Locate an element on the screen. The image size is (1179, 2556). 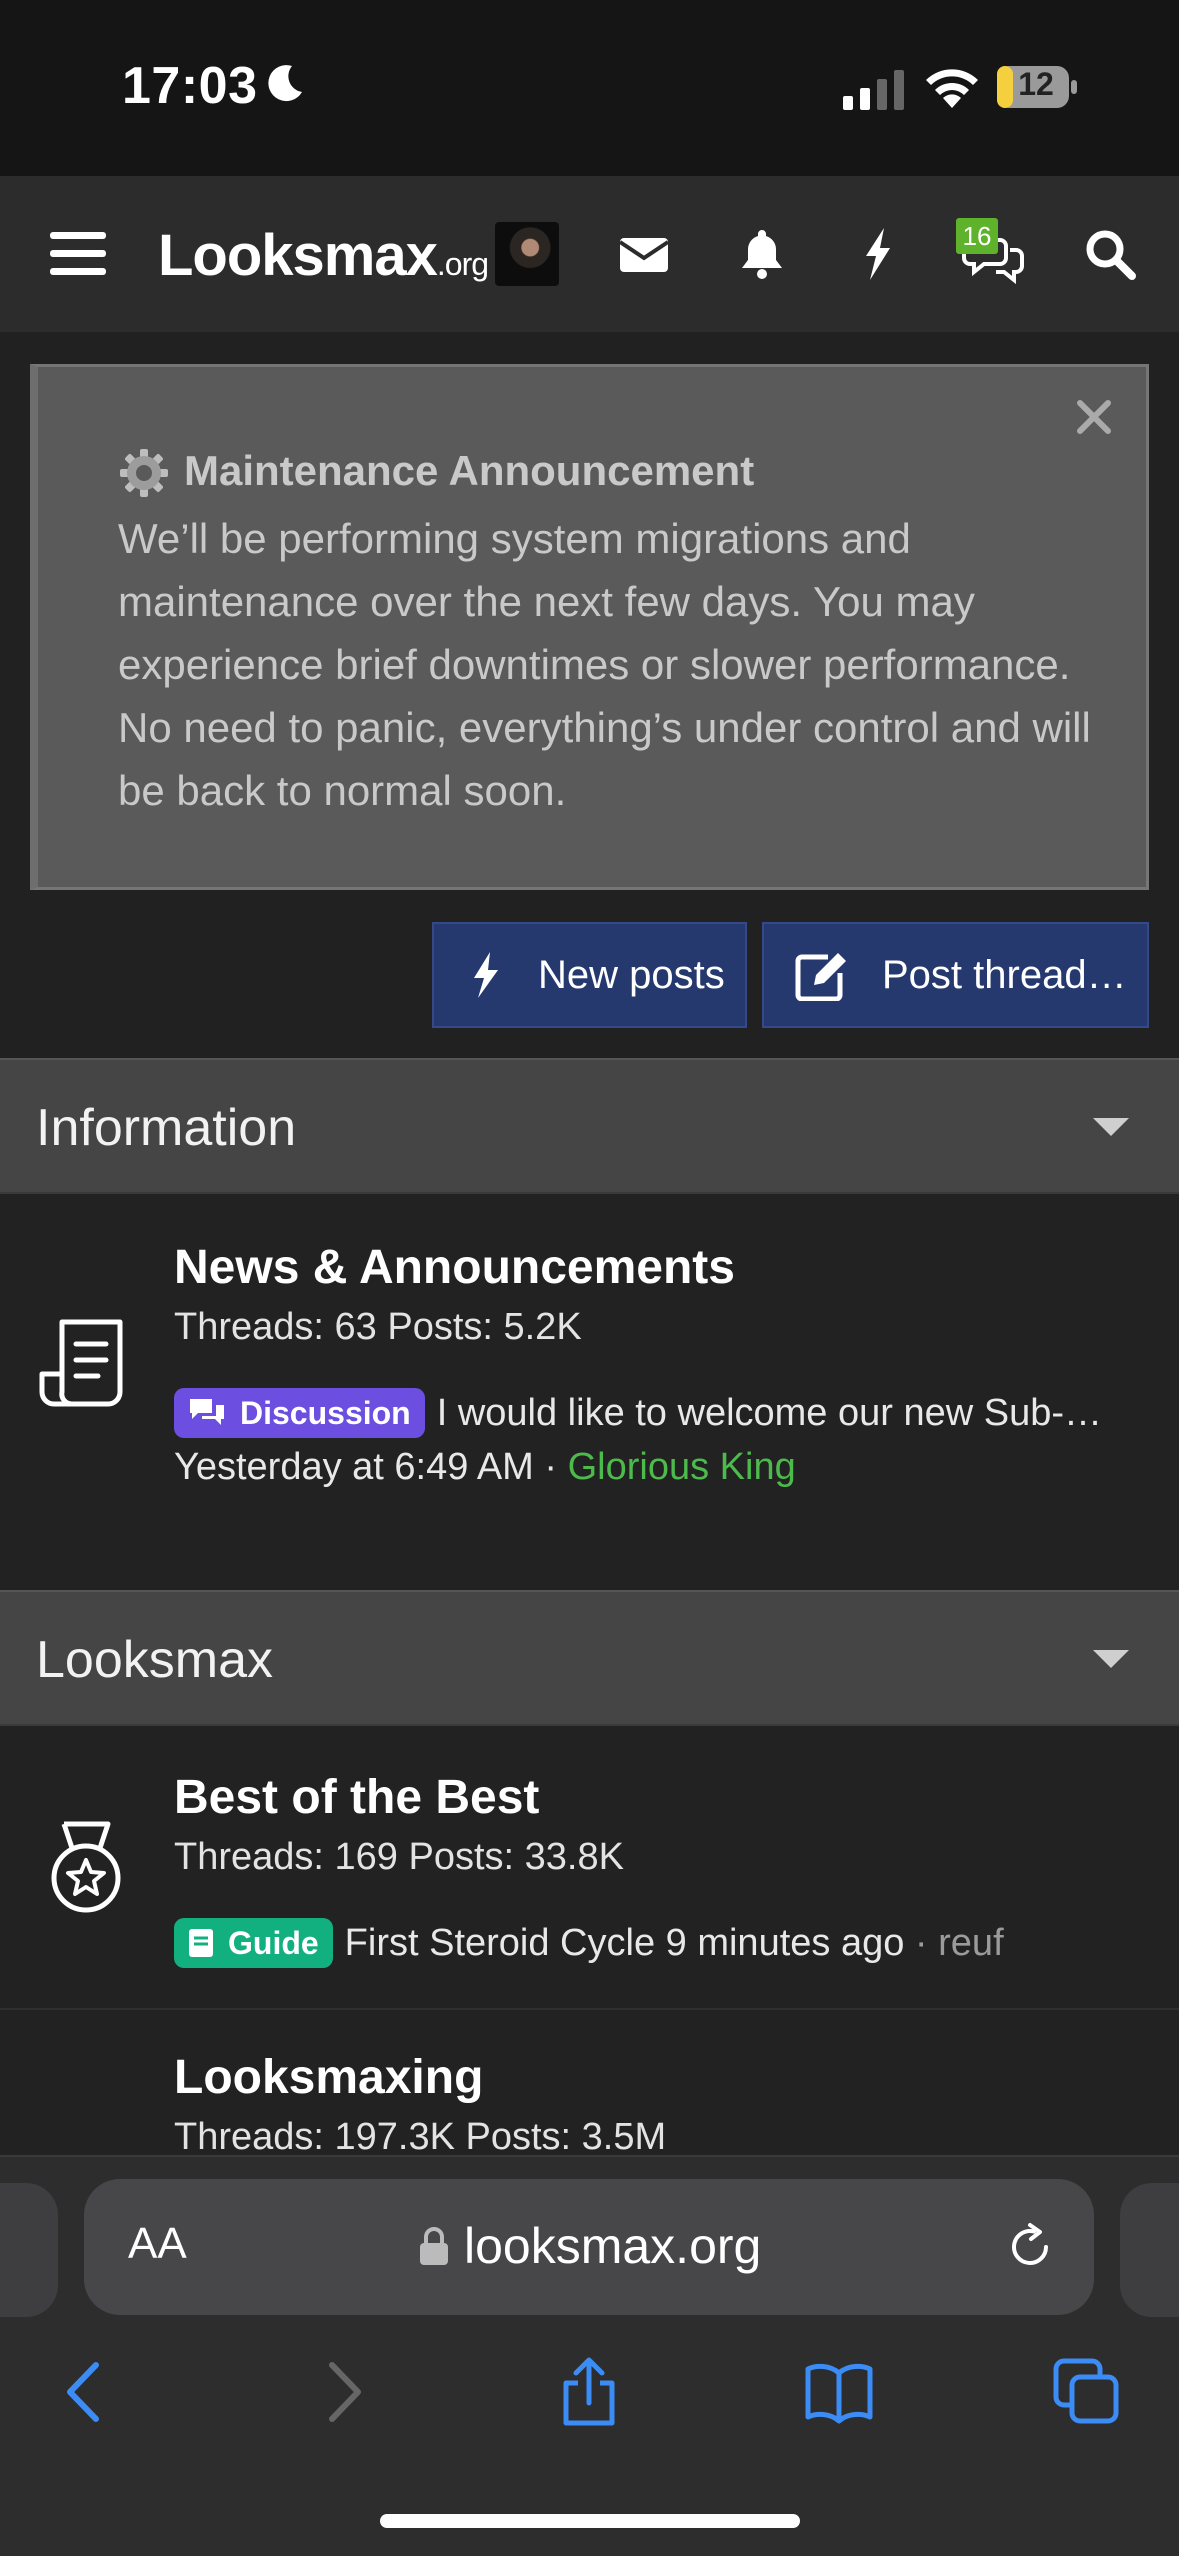
bell-icon is located at coordinates (762, 254).